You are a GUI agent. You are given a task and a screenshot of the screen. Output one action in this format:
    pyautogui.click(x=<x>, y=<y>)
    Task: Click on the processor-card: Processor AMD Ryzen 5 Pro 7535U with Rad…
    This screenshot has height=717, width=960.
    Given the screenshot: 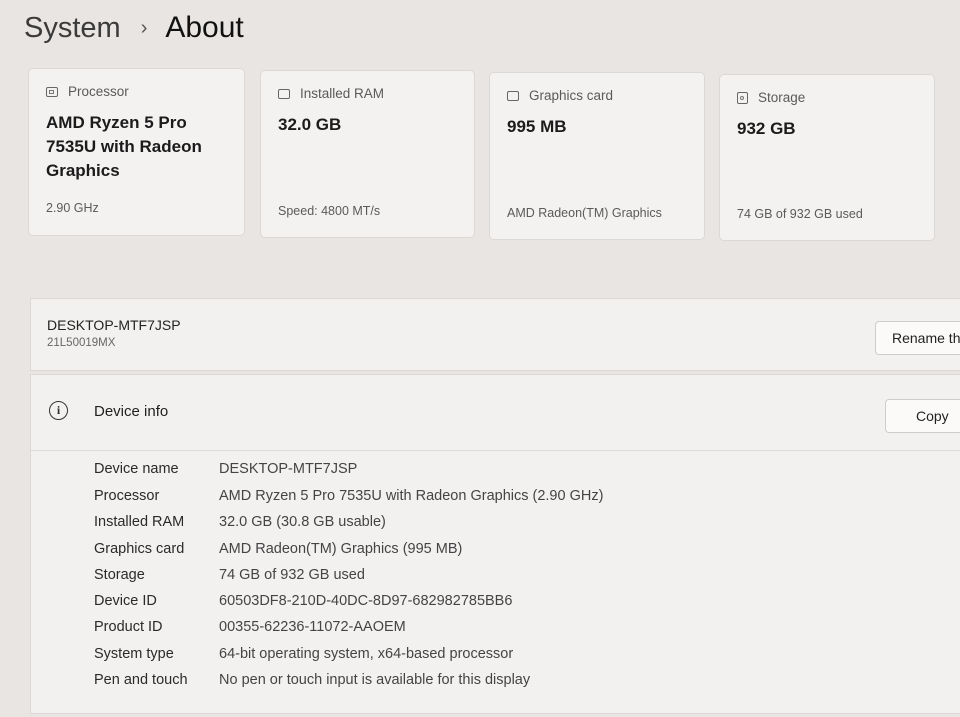 What is the action you would take?
    pyautogui.click(x=136, y=152)
    